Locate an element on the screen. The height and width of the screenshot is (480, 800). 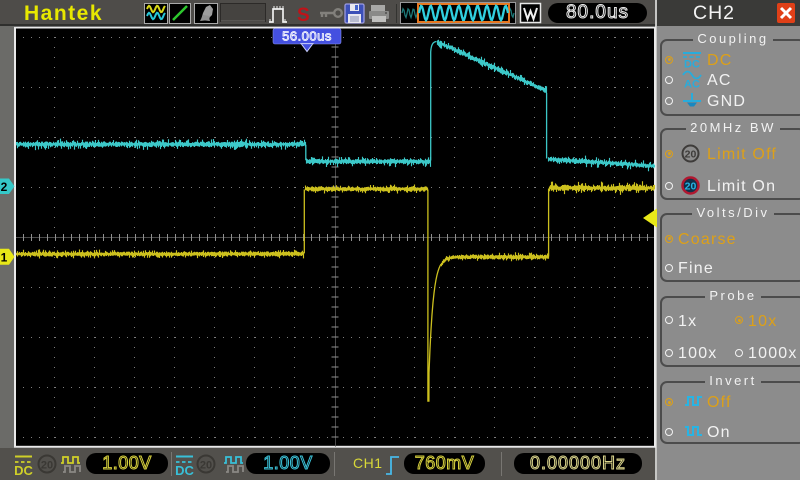
svg-text: 56.00us is located at coordinates (307, 36).